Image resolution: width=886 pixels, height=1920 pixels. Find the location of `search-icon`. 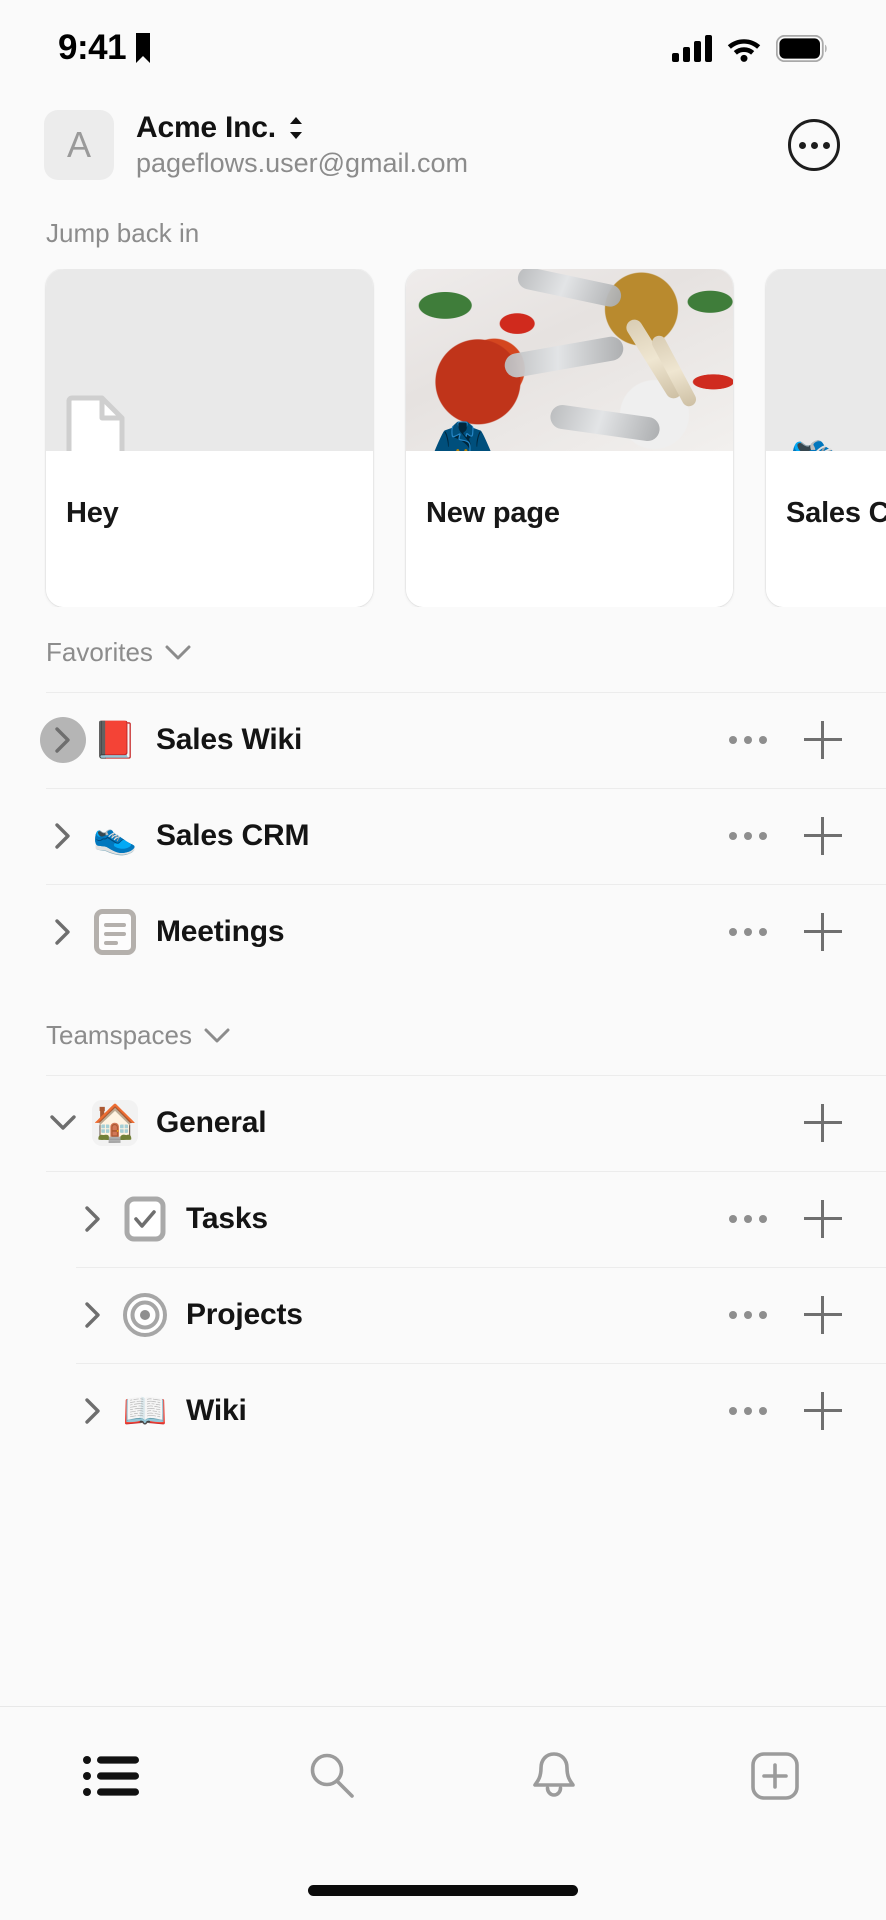

search-icon is located at coordinates (332, 1775).